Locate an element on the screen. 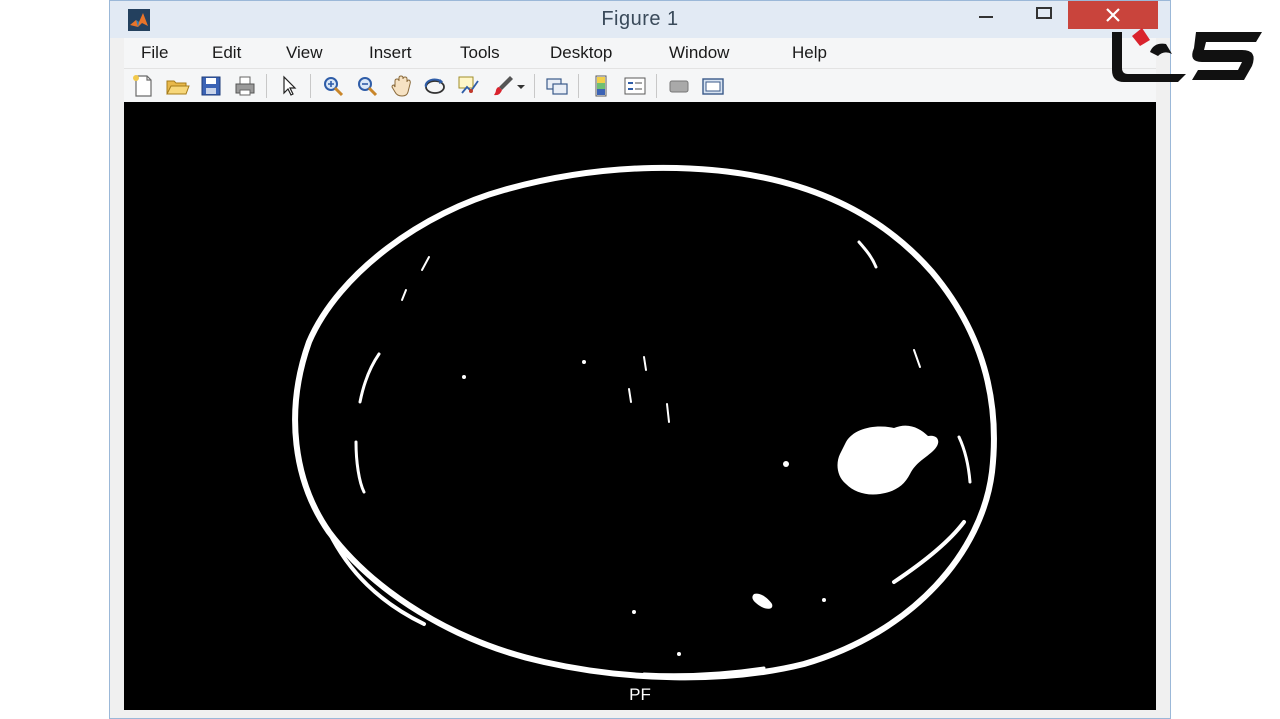 The height and width of the screenshot is (719, 1280). minimize-button is located at coordinates (986, 15).